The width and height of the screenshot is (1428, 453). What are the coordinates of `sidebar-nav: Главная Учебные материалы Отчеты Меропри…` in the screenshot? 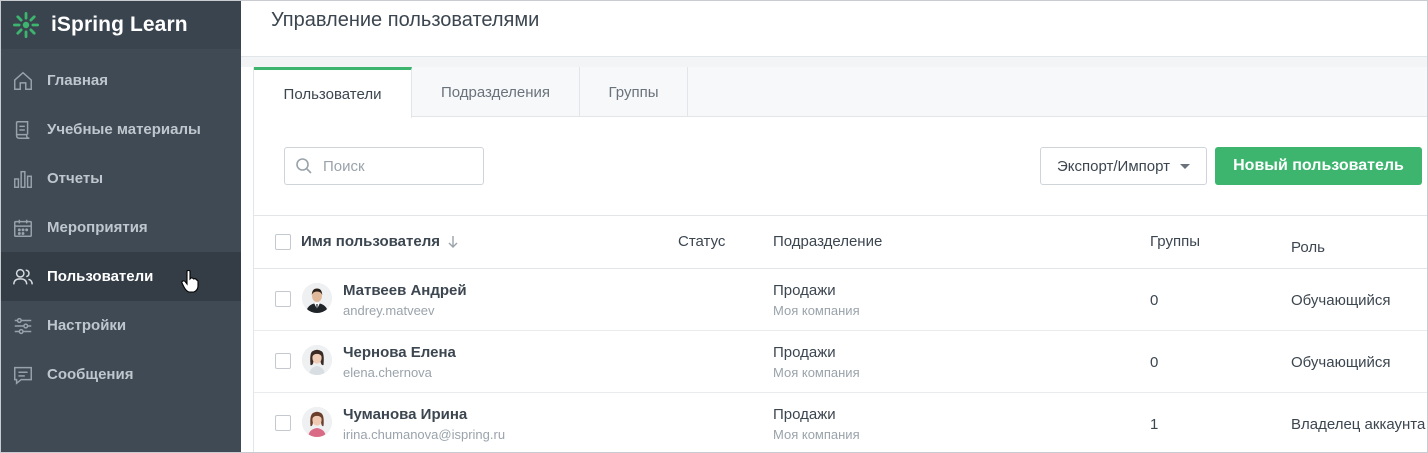 It's located at (121, 227).